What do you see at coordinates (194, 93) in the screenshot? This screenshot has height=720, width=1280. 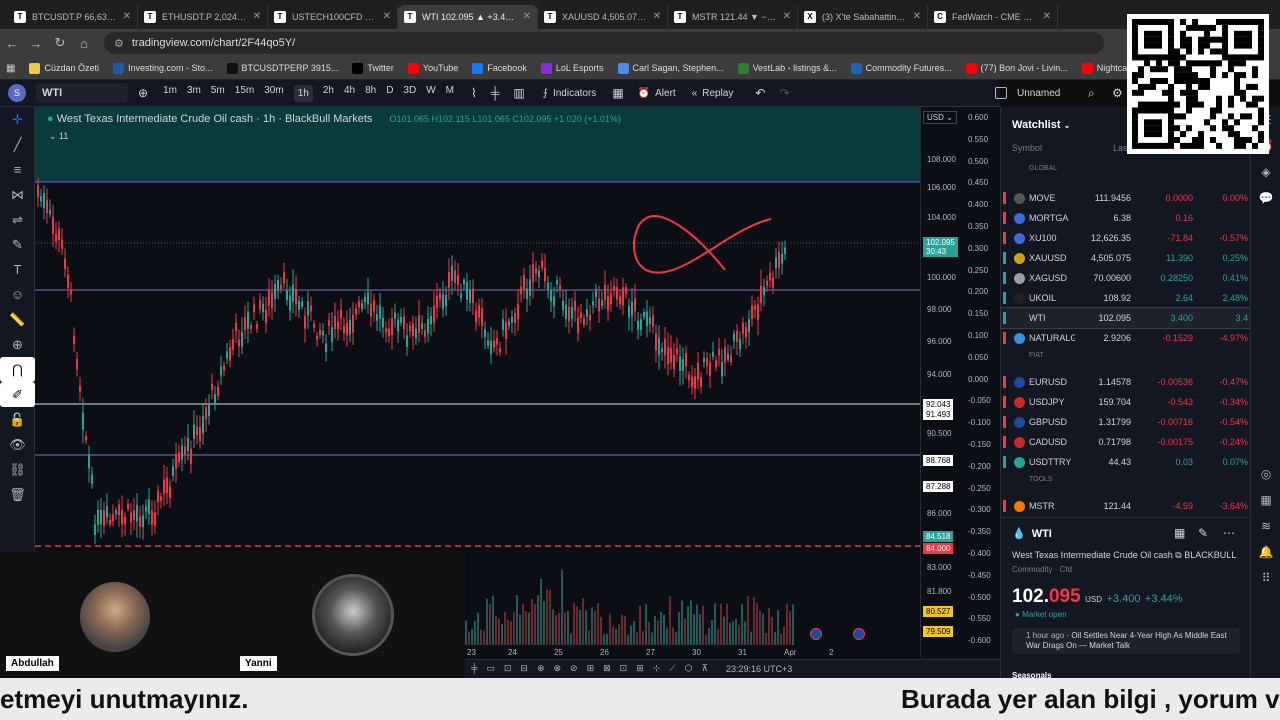 I see `timeframe-3m: 3m` at bounding box center [194, 93].